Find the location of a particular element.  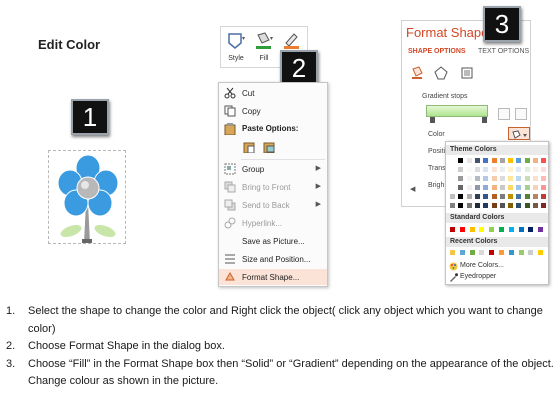

fill-line-icon is located at coordinates (417, 73).